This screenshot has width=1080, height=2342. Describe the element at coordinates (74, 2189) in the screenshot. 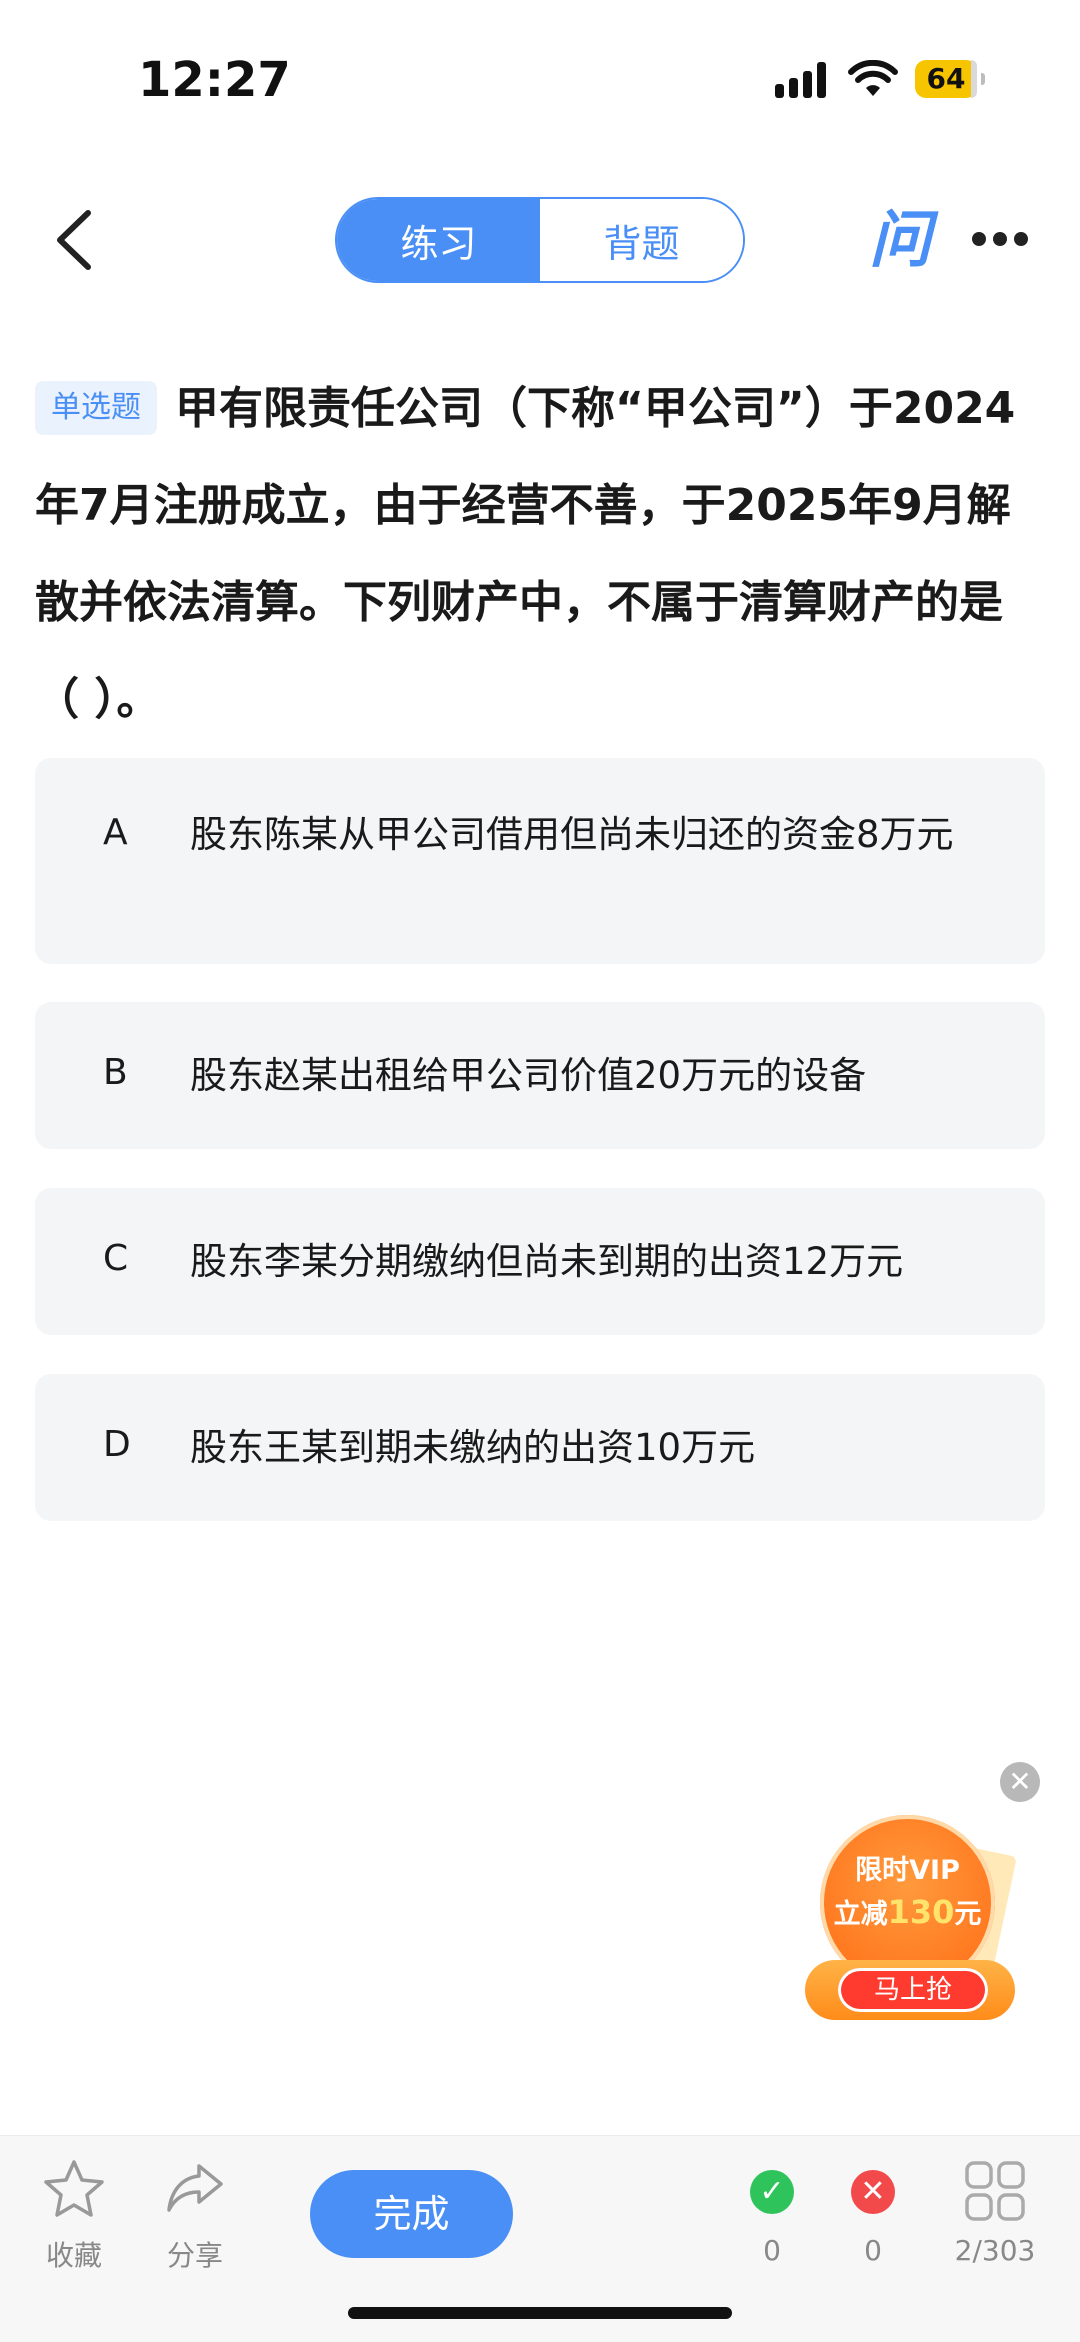

I see `star-icon` at that location.